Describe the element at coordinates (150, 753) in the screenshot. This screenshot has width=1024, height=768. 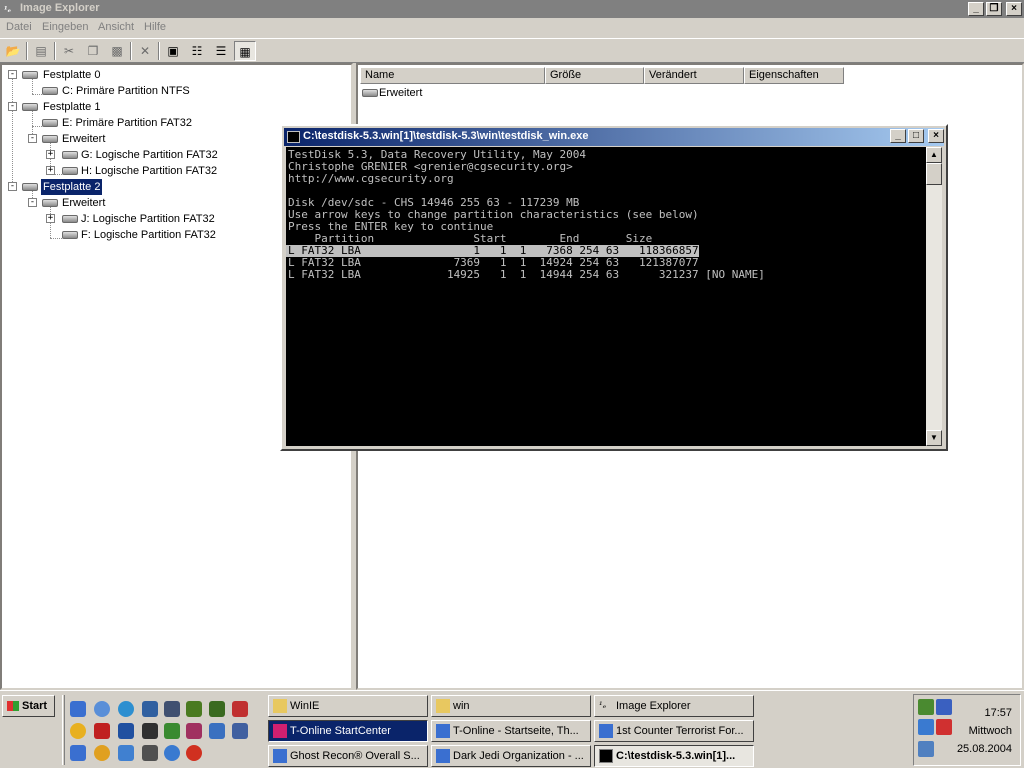
I see `bug-icon` at that location.